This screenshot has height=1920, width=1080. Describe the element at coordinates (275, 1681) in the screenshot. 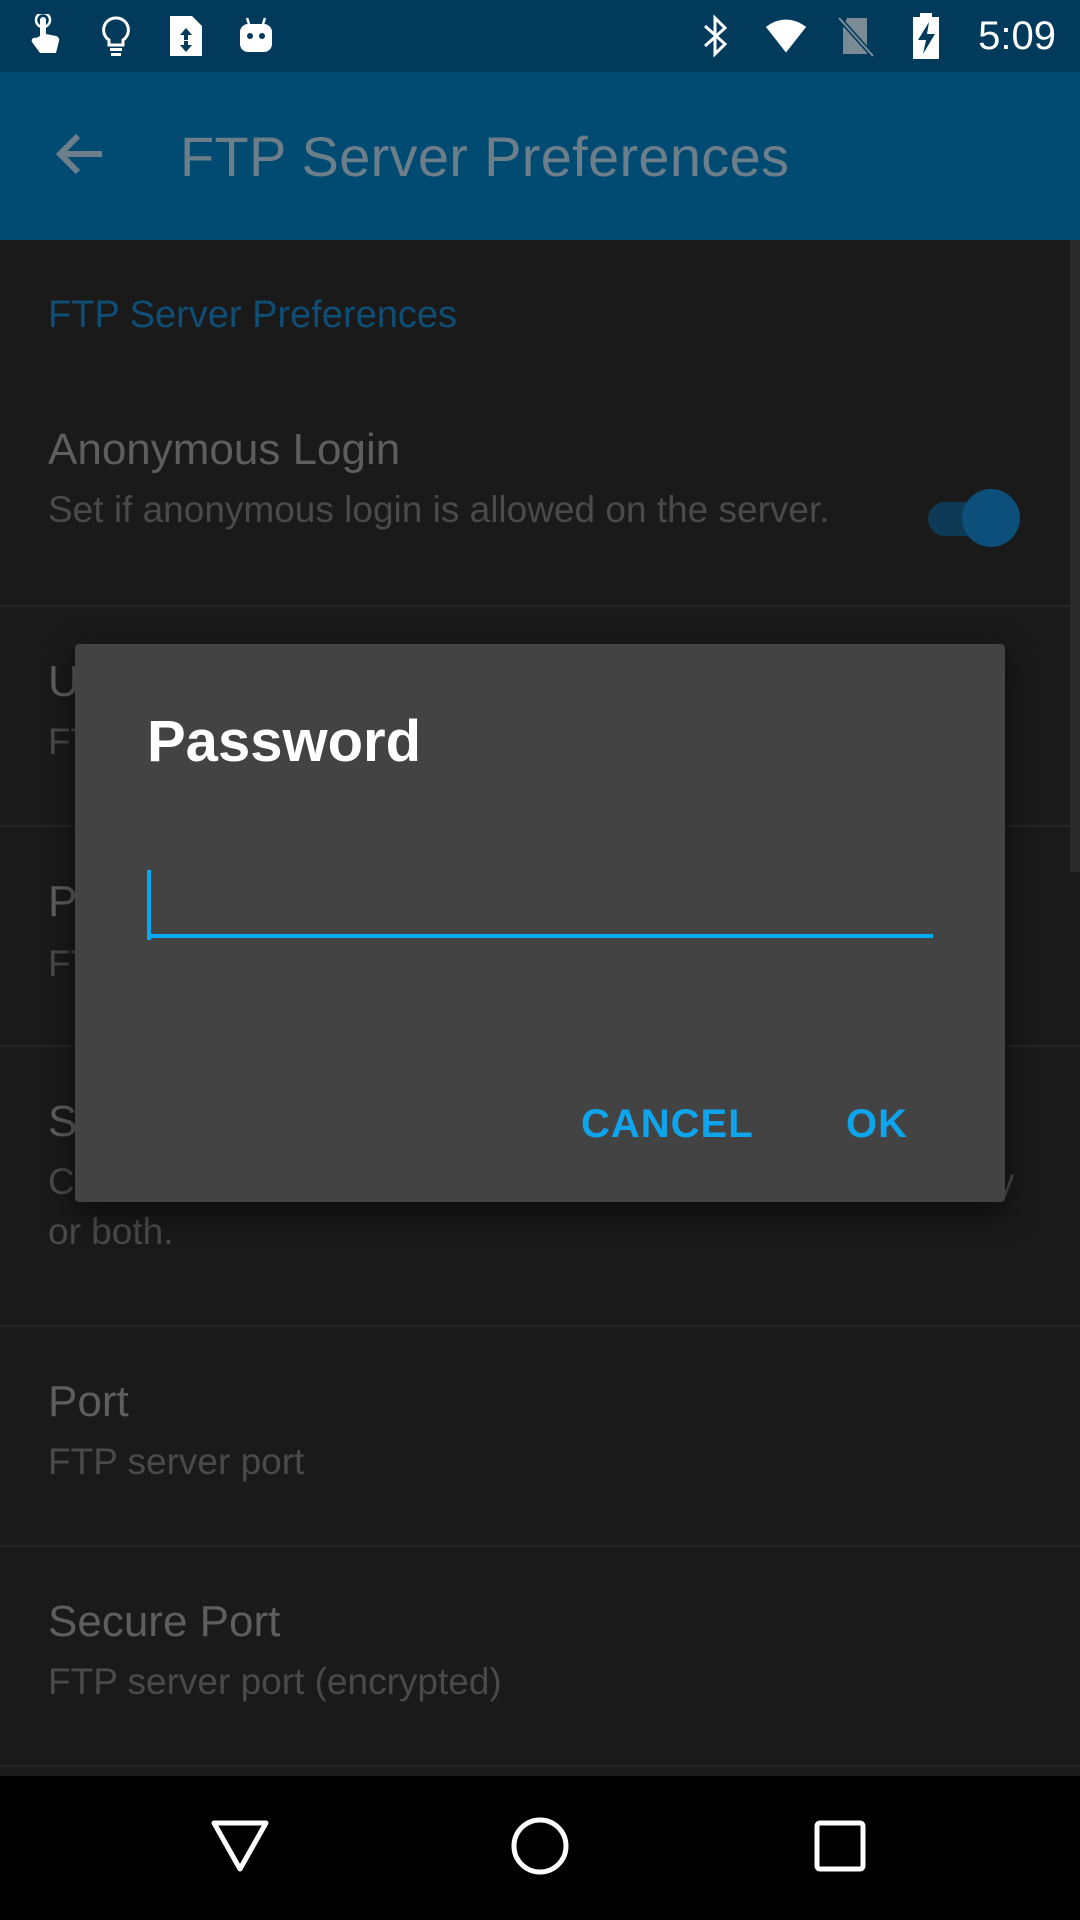

I see `pref-summary: FTP server port (encrypted)` at that location.